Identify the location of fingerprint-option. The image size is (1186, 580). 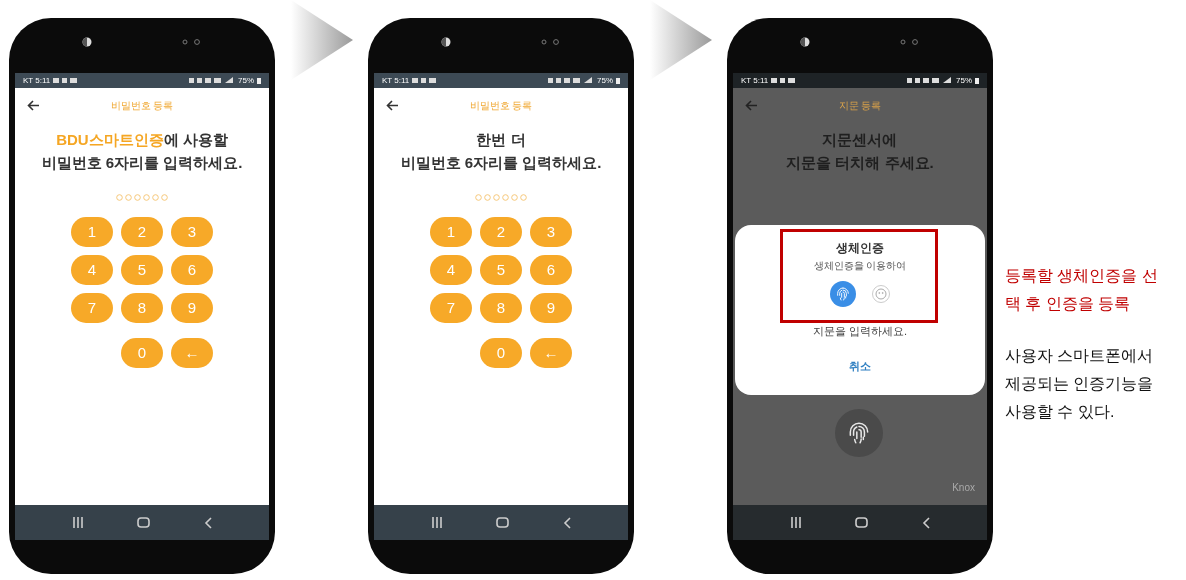
(843, 294).